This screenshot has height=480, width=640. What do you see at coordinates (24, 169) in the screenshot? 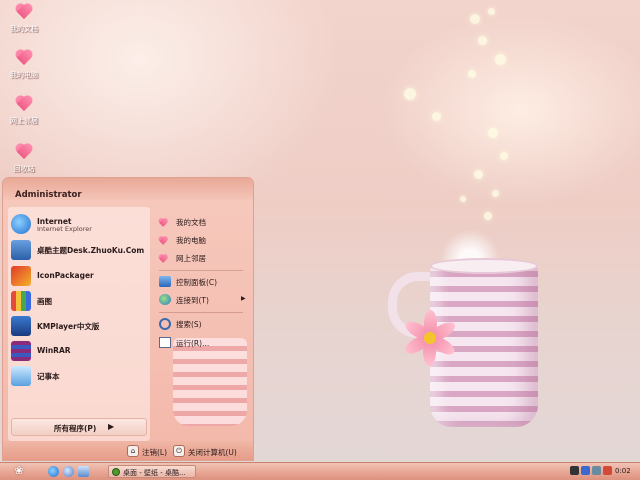
I see `desktop-icon-label: 回收站` at bounding box center [24, 169].